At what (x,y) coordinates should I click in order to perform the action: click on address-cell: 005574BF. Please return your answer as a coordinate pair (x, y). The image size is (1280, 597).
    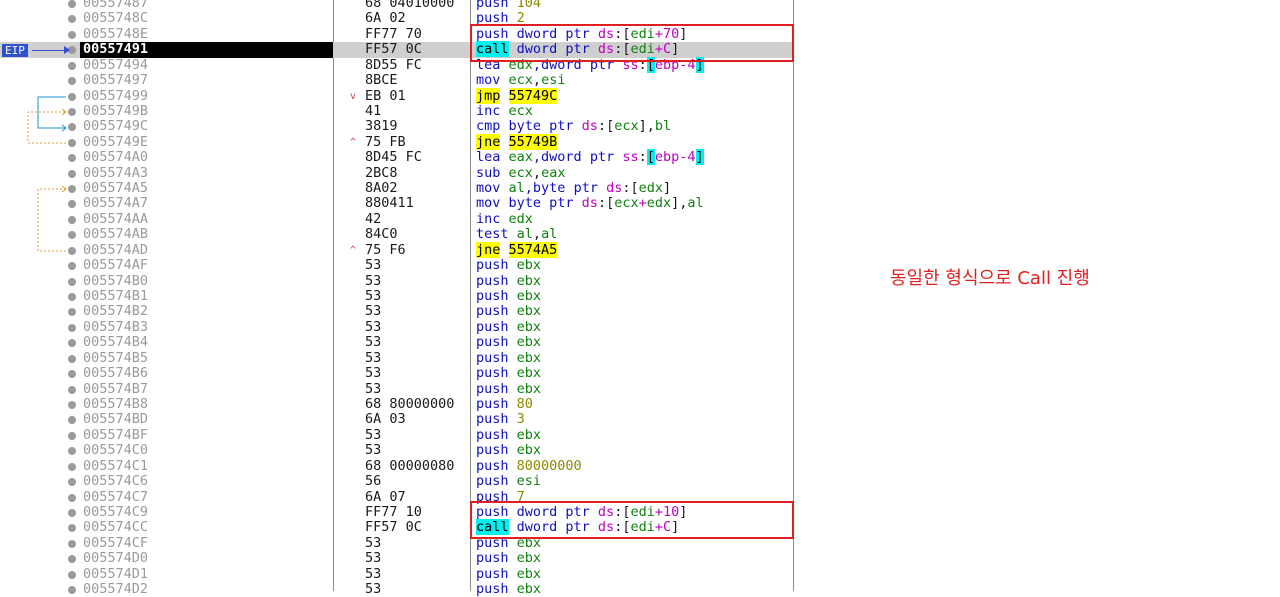
    Looking at the image, I should click on (116, 434).